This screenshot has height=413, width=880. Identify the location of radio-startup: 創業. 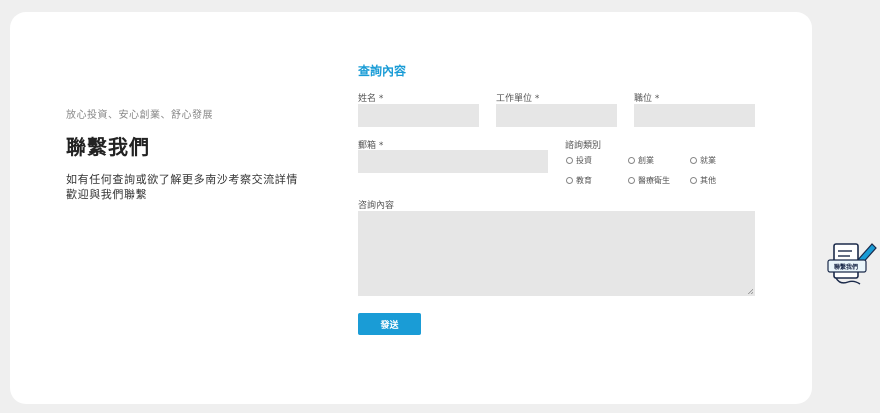
(641, 160).